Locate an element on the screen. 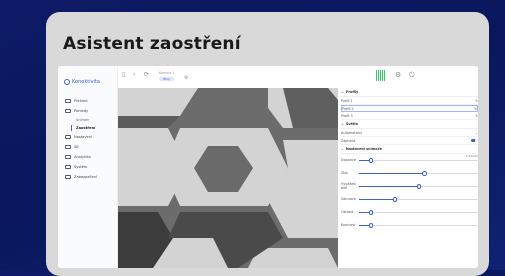  sidebar-item-settings: Nastavení is located at coordinates (89, 137).